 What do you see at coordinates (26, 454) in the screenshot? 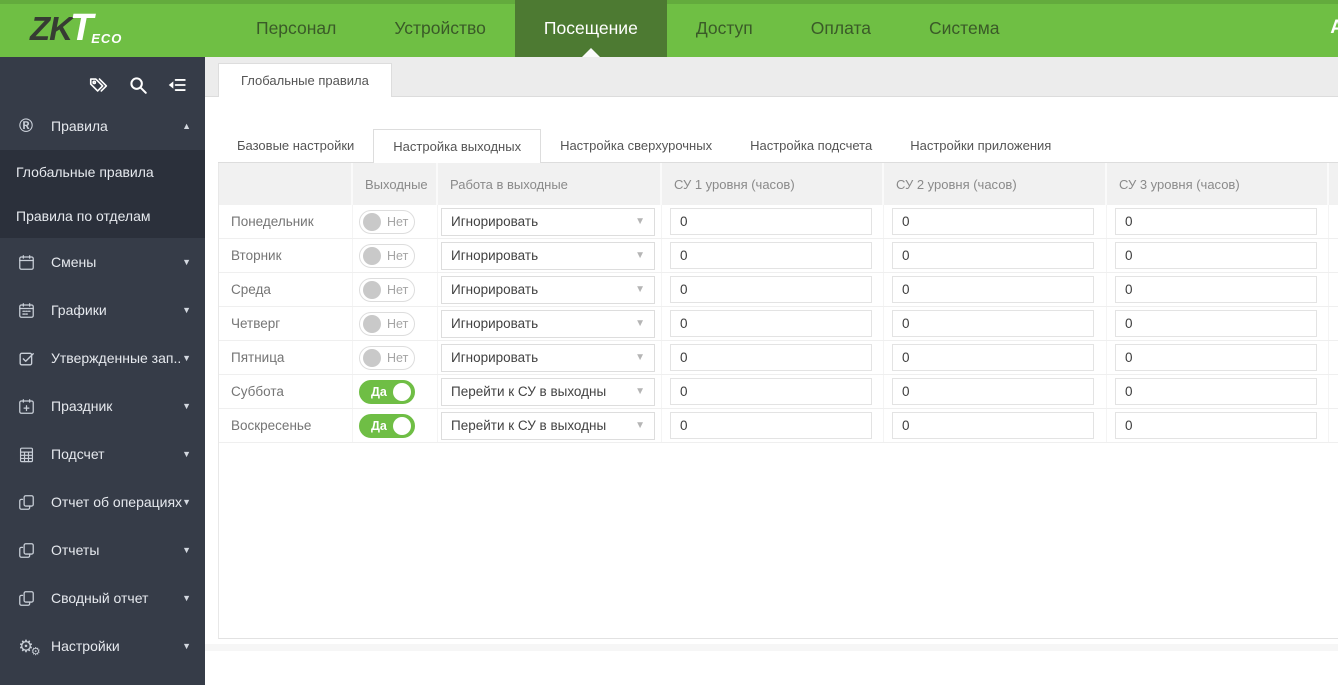
I see `calculator-grid-icon` at bounding box center [26, 454].